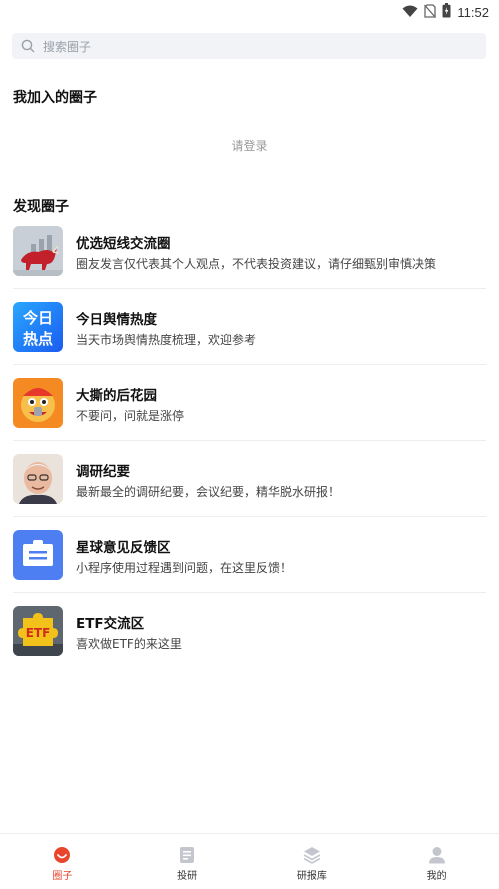 The height and width of the screenshot is (889, 499). What do you see at coordinates (55, 98) in the screenshot?
I see `joined-circles-title: 我加入的圈子` at bounding box center [55, 98].